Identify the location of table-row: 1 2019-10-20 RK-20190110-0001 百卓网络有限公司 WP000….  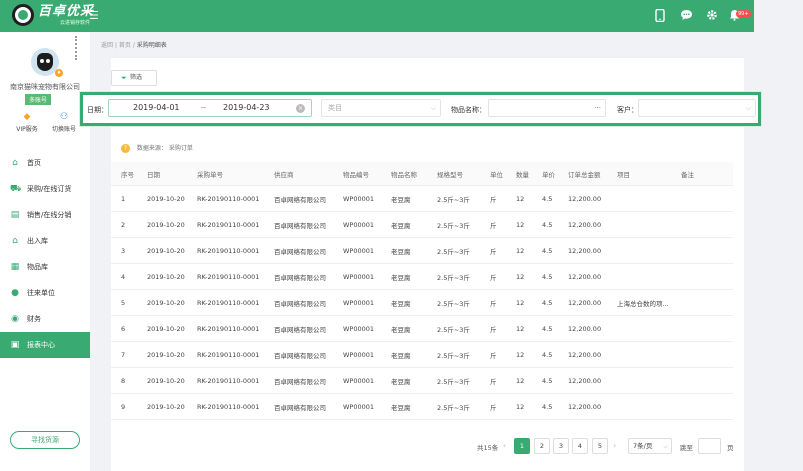
(422, 199).